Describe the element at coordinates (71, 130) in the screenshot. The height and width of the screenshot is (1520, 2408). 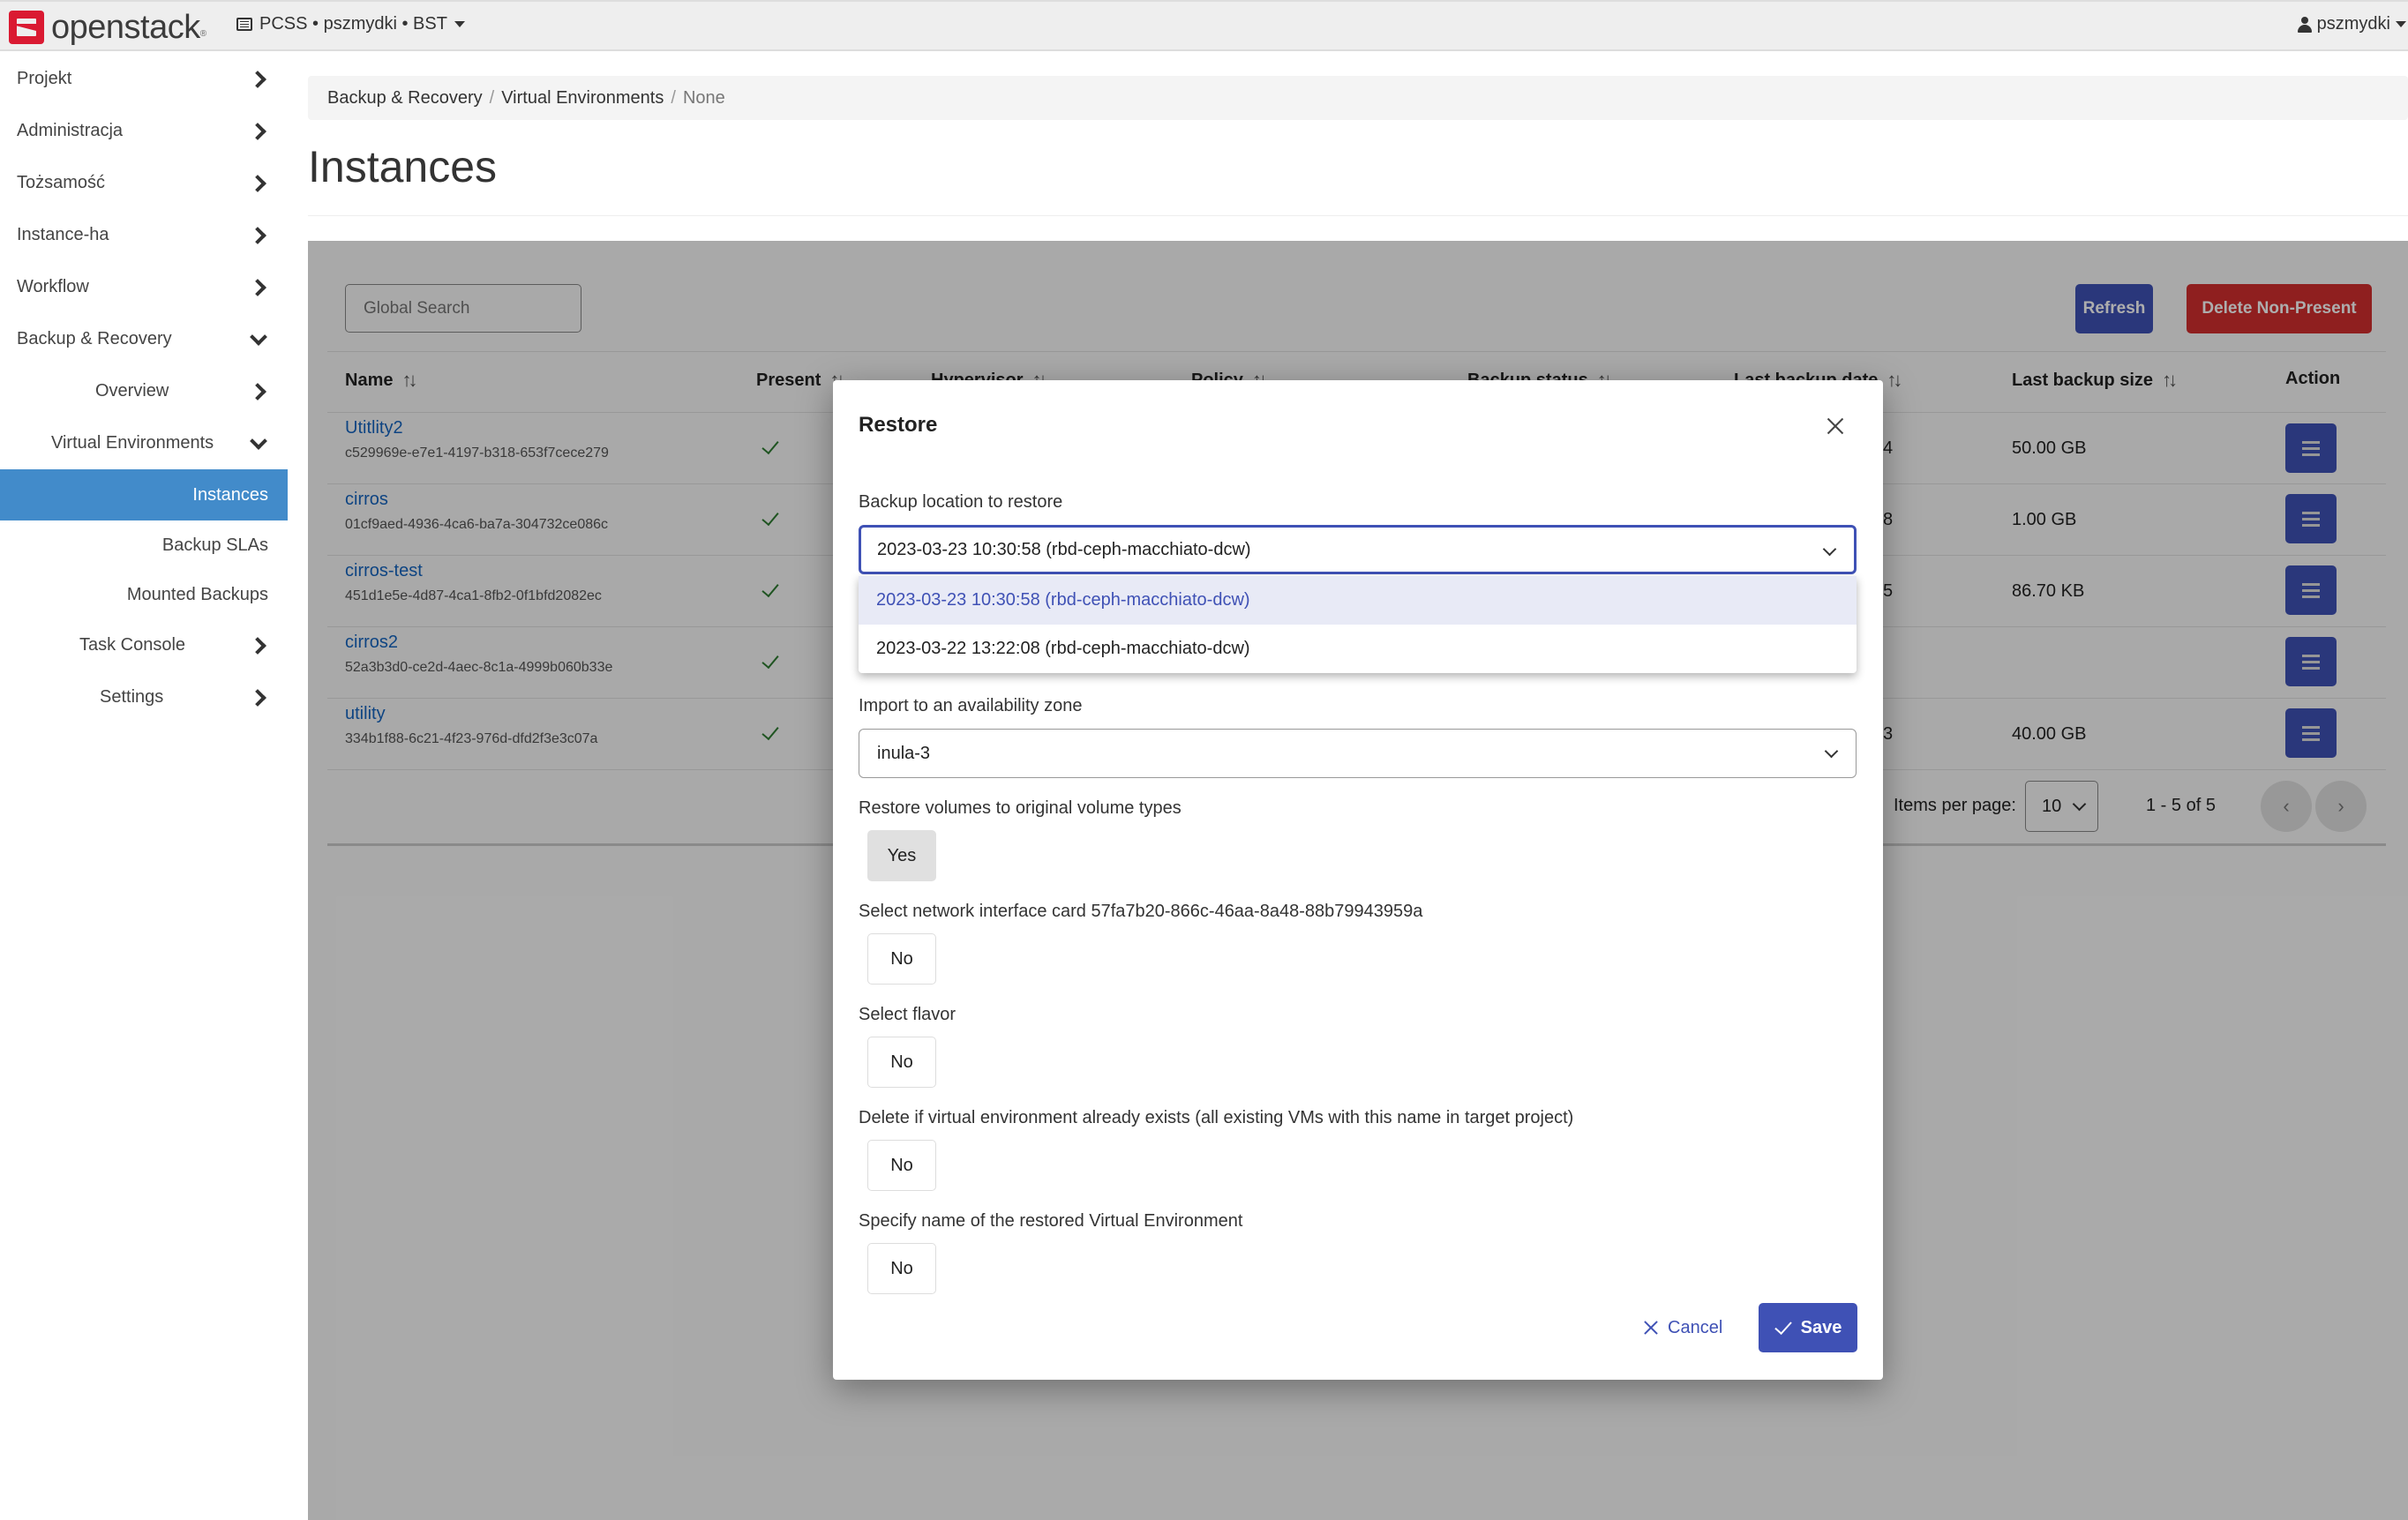
I see `sidebar-item-label: Administracja` at that location.